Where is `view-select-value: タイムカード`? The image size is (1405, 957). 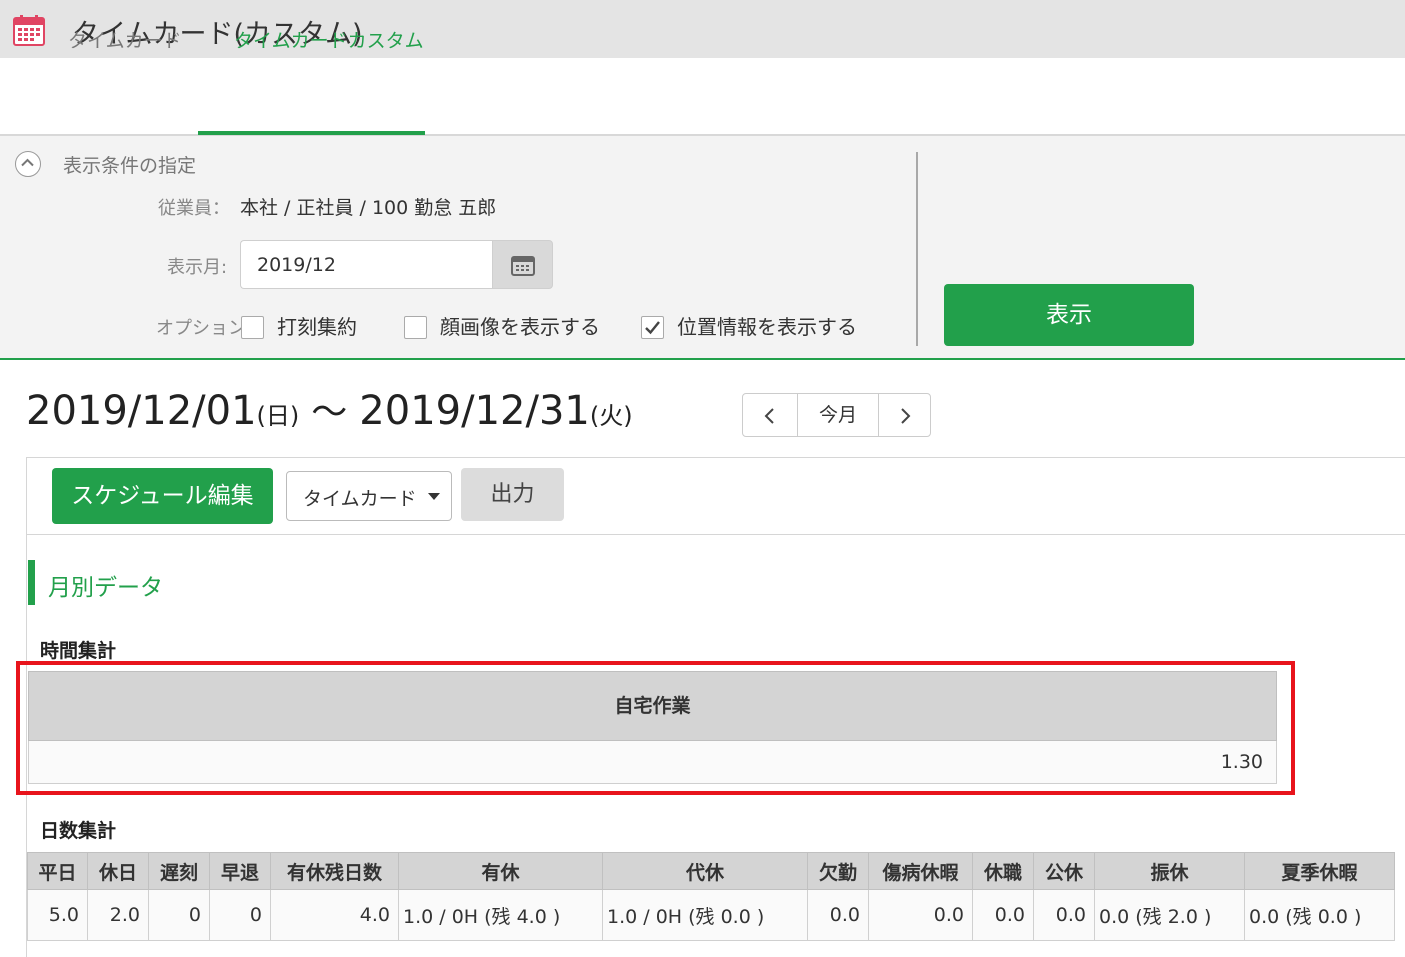 view-select-value: タイムカード is located at coordinates (360, 499).